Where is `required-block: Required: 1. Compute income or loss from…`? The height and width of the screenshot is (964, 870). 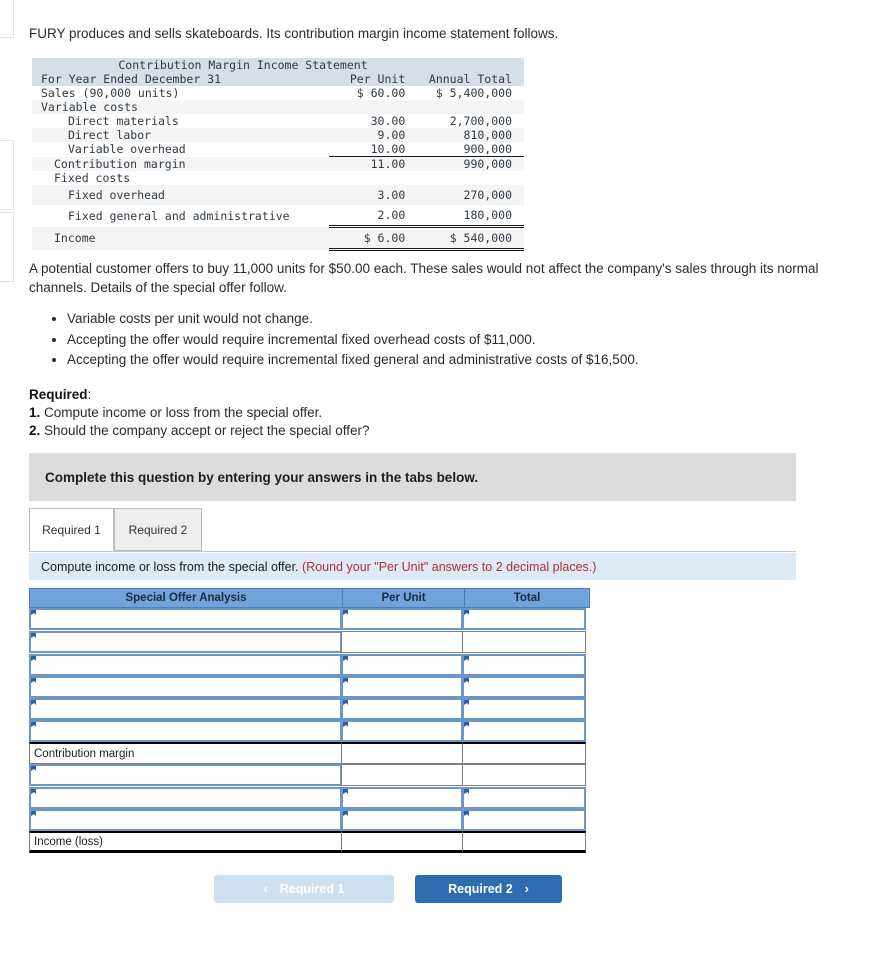
required-block: Required: 1. Compute income or loss from… is located at coordinates (199, 413).